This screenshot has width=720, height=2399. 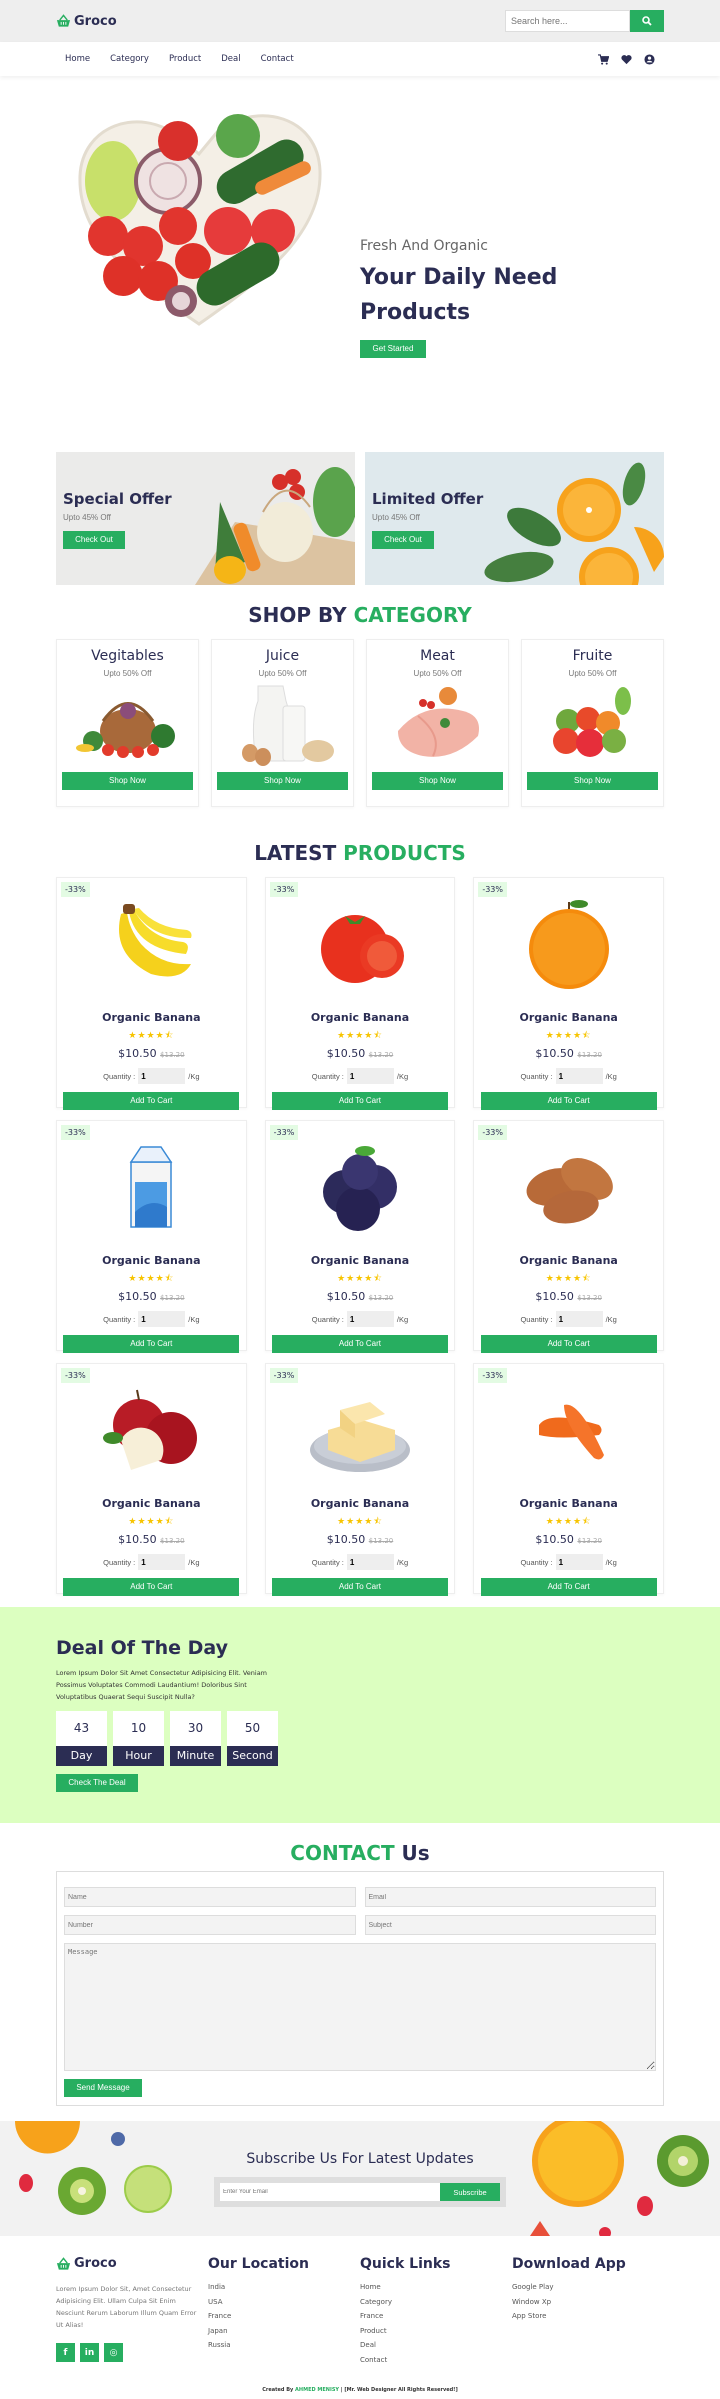 What do you see at coordinates (626, 59) in the screenshot?
I see `heart-icon` at bounding box center [626, 59].